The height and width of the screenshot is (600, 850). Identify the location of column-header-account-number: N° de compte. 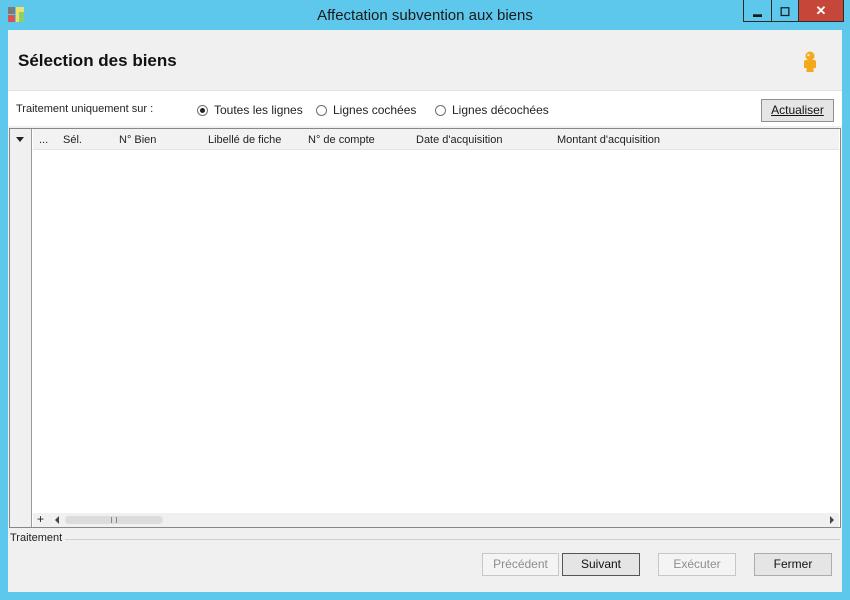
(341, 140).